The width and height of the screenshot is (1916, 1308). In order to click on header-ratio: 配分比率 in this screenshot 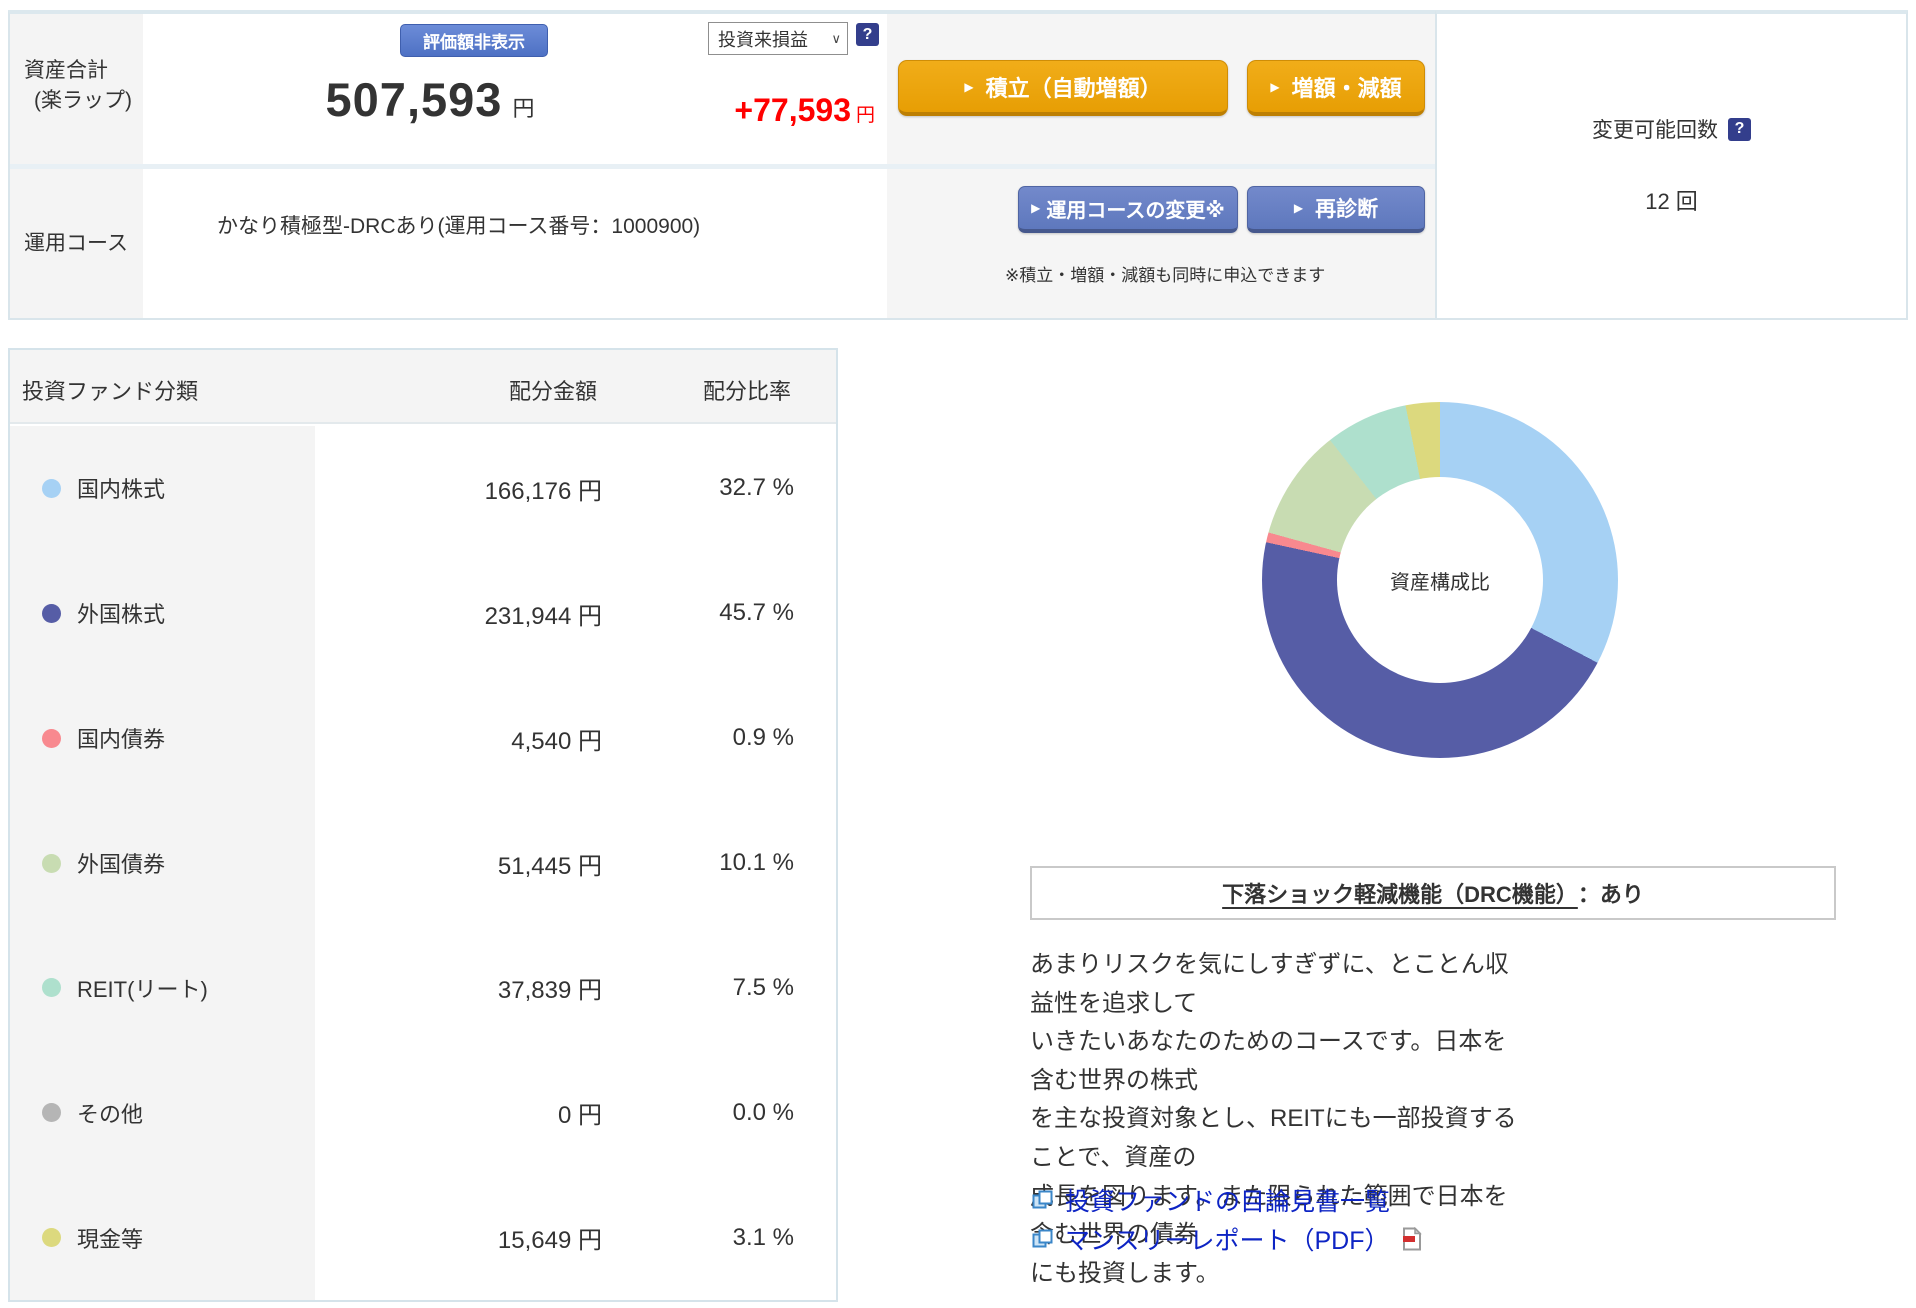, I will do `click(746, 391)`.